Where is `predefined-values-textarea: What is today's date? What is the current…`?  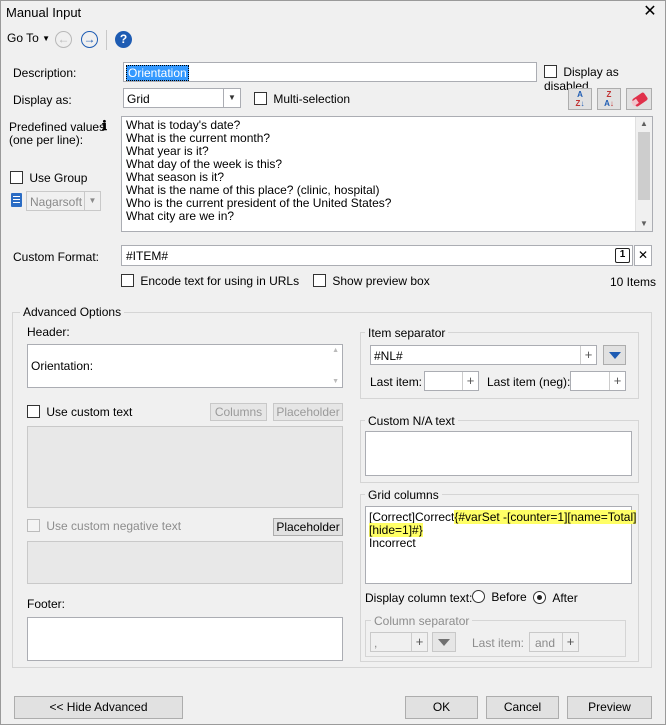
predefined-values-textarea: What is today's date? What is the current… is located at coordinates (387, 174).